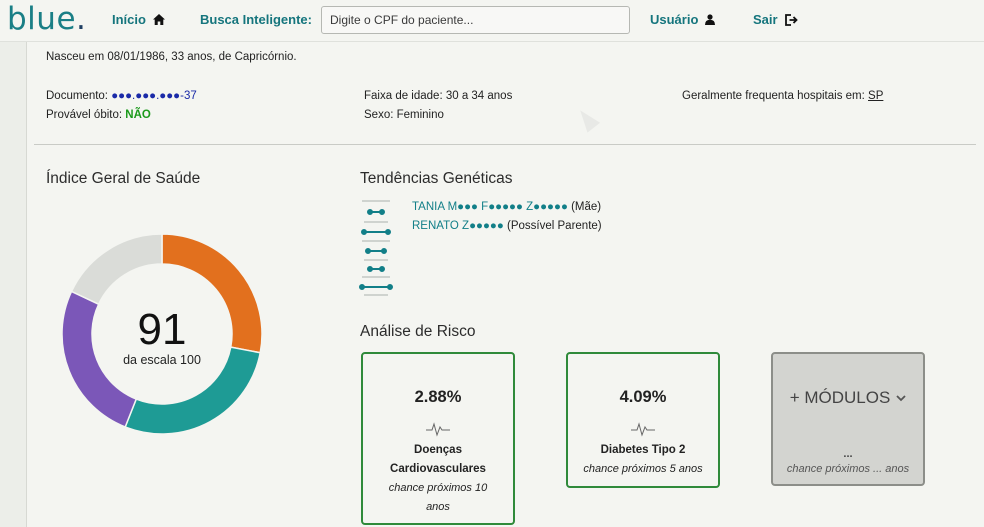 This screenshot has height=527, width=984. What do you see at coordinates (376, 248) in the screenshot?
I see `dna-icon` at bounding box center [376, 248].